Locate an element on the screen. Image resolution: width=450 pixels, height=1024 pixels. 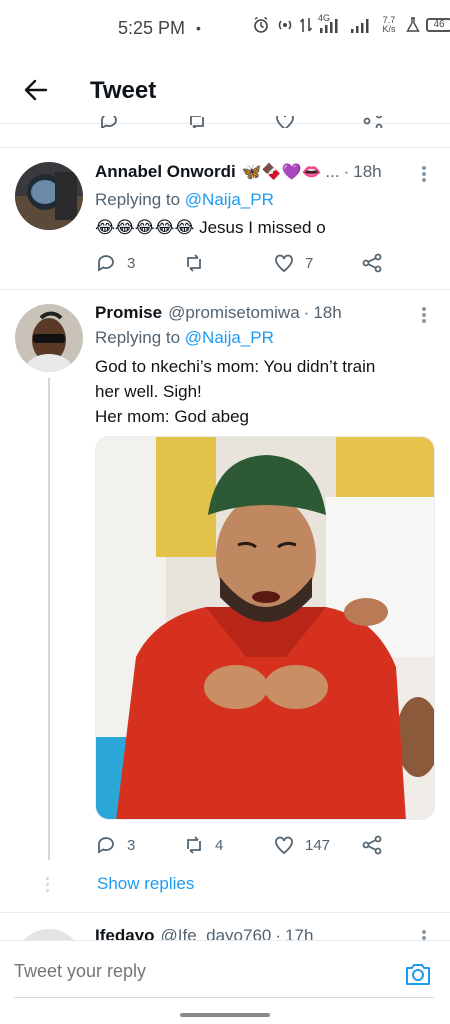
flask-icon is located at coordinates (413, 24).